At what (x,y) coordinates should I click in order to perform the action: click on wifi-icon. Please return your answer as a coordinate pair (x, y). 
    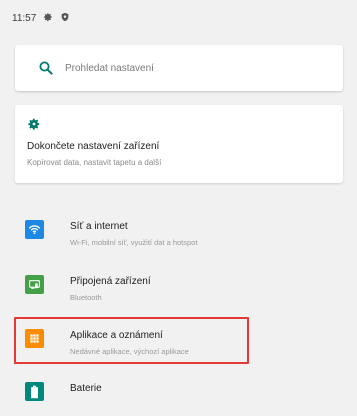
    Looking at the image, I should click on (34, 229).